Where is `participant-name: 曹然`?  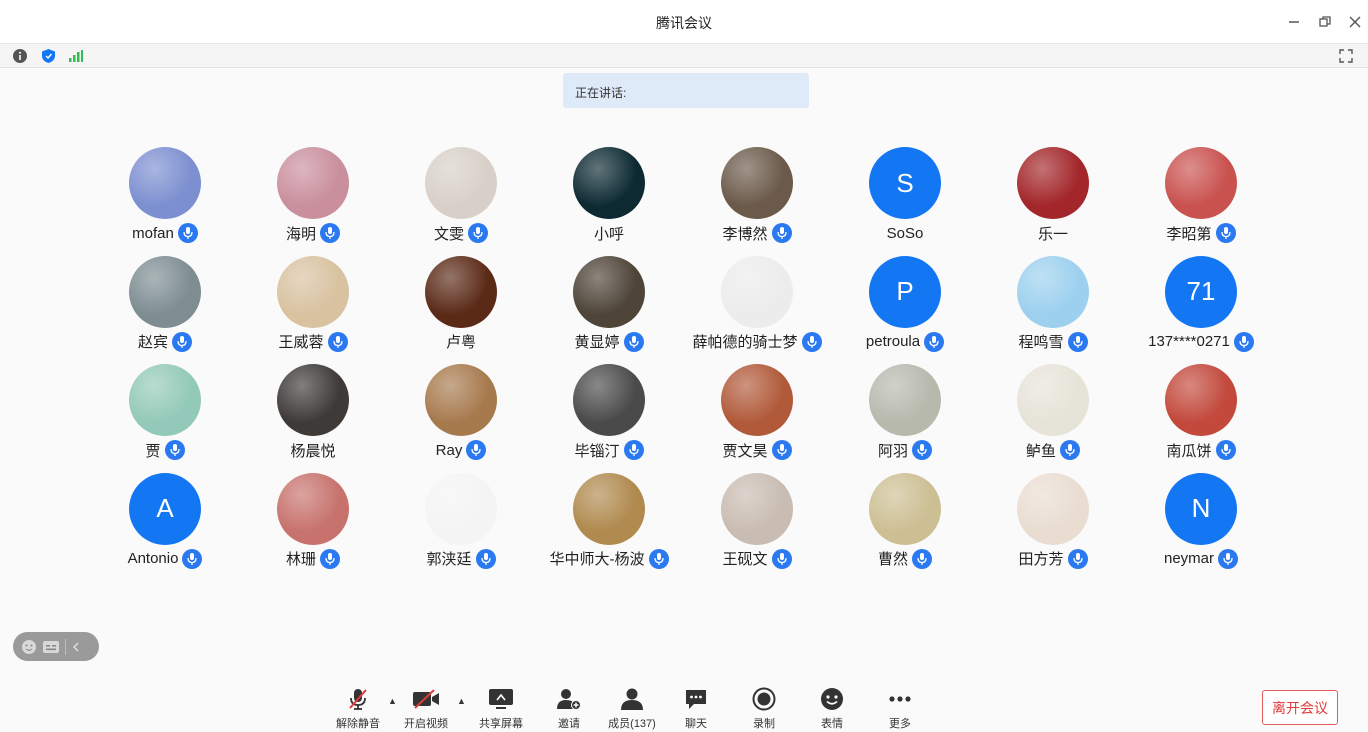 participant-name: 曹然 is located at coordinates (892, 559).